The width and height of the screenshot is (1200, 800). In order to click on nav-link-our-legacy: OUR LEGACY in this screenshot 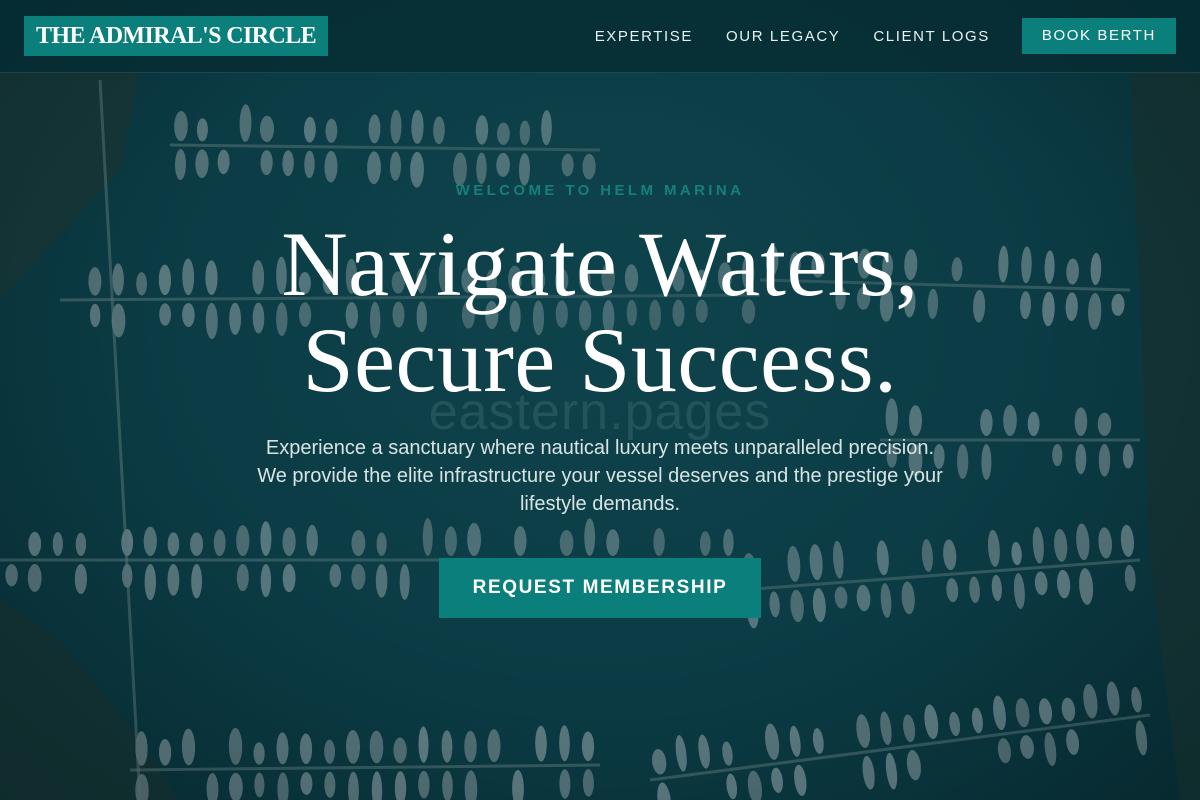, I will do `click(783, 36)`.